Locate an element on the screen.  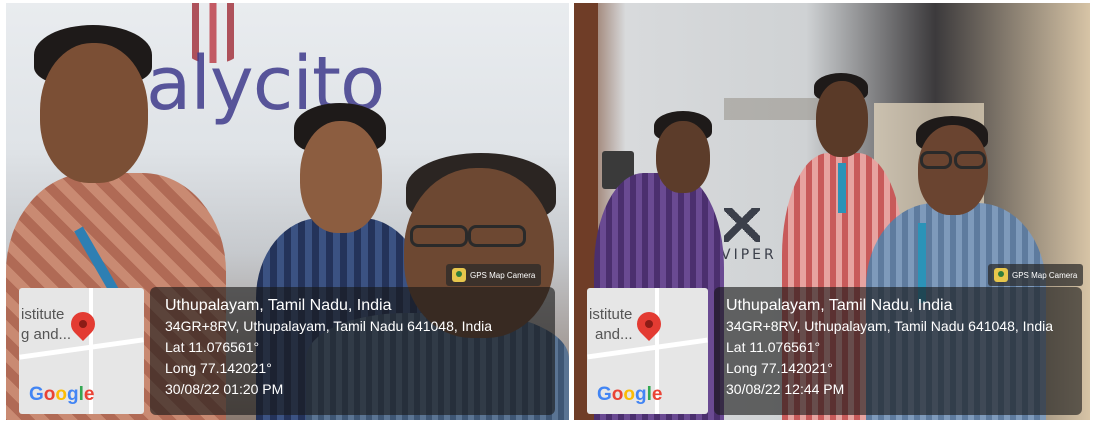
person-c-glasses-right is located at coordinates (970, 160).